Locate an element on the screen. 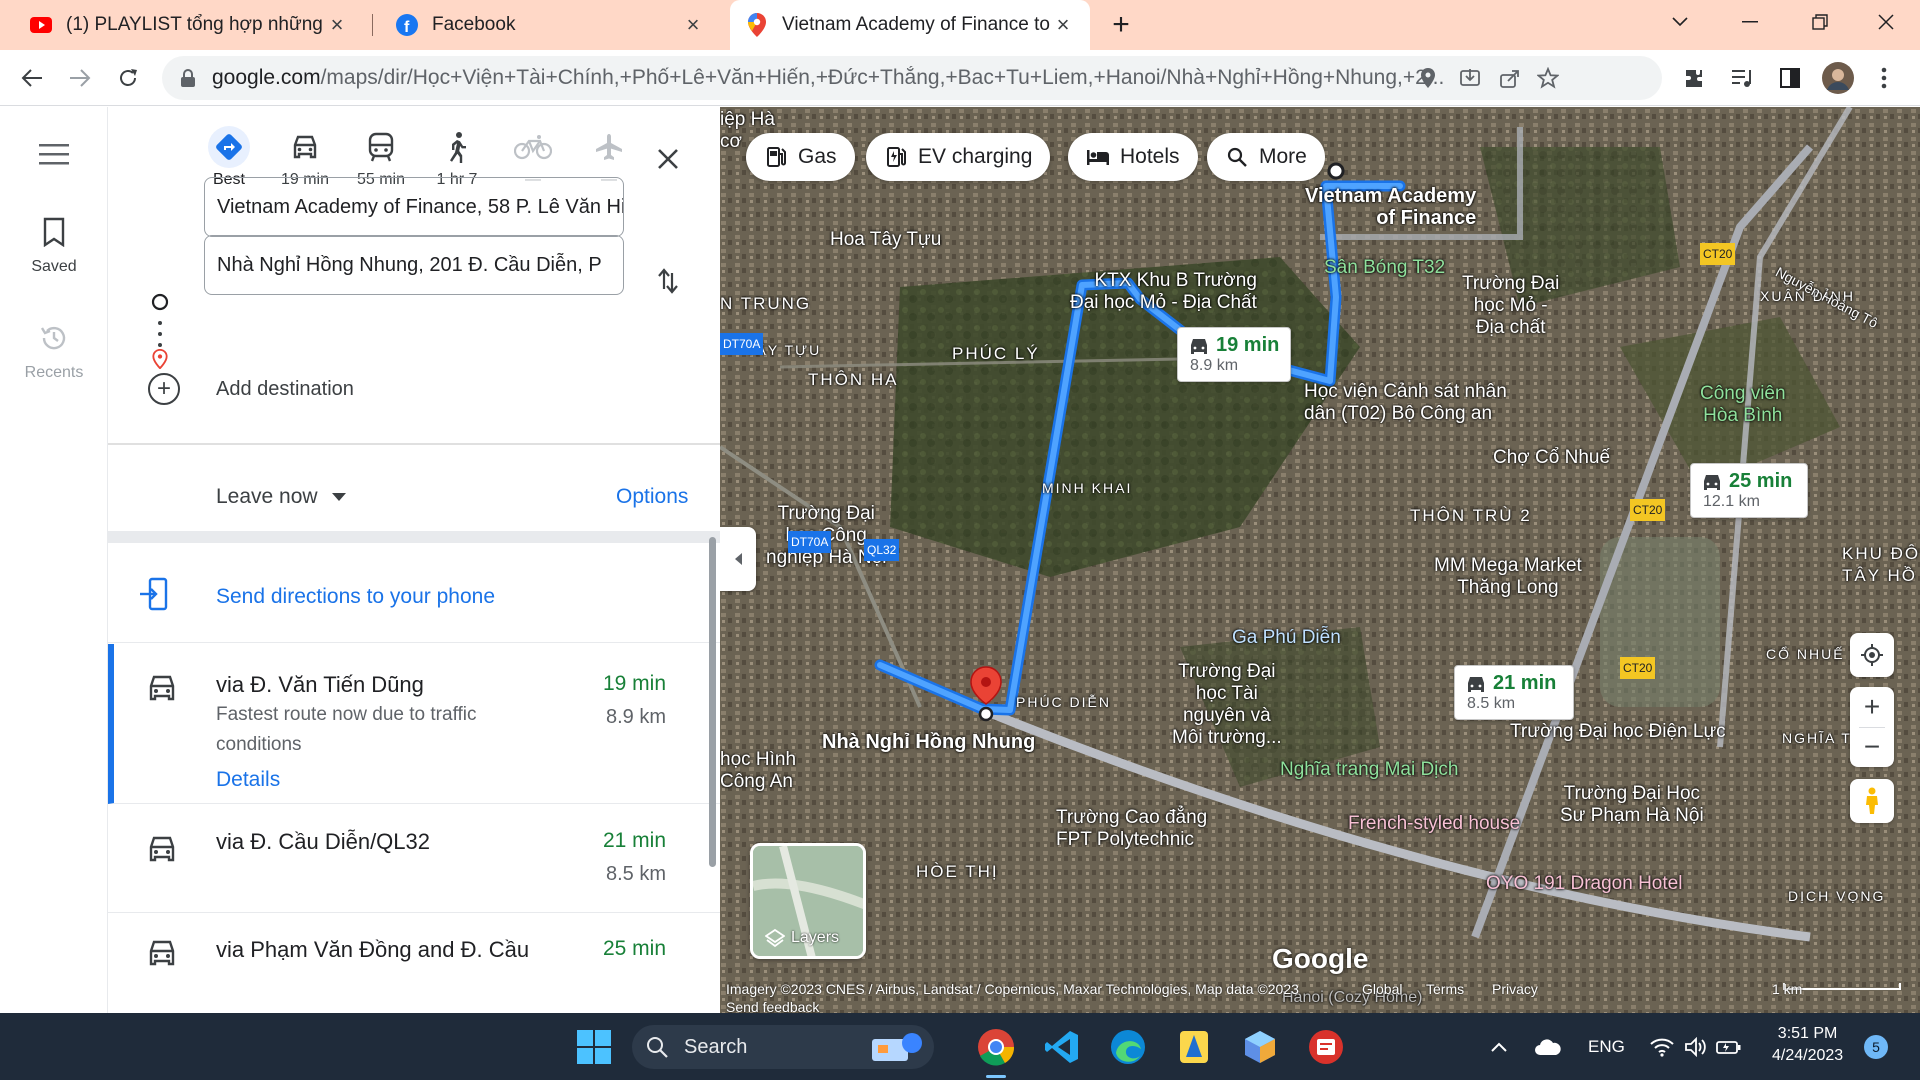  tab-facebook: f Facebook × is located at coordinates (550, 25).